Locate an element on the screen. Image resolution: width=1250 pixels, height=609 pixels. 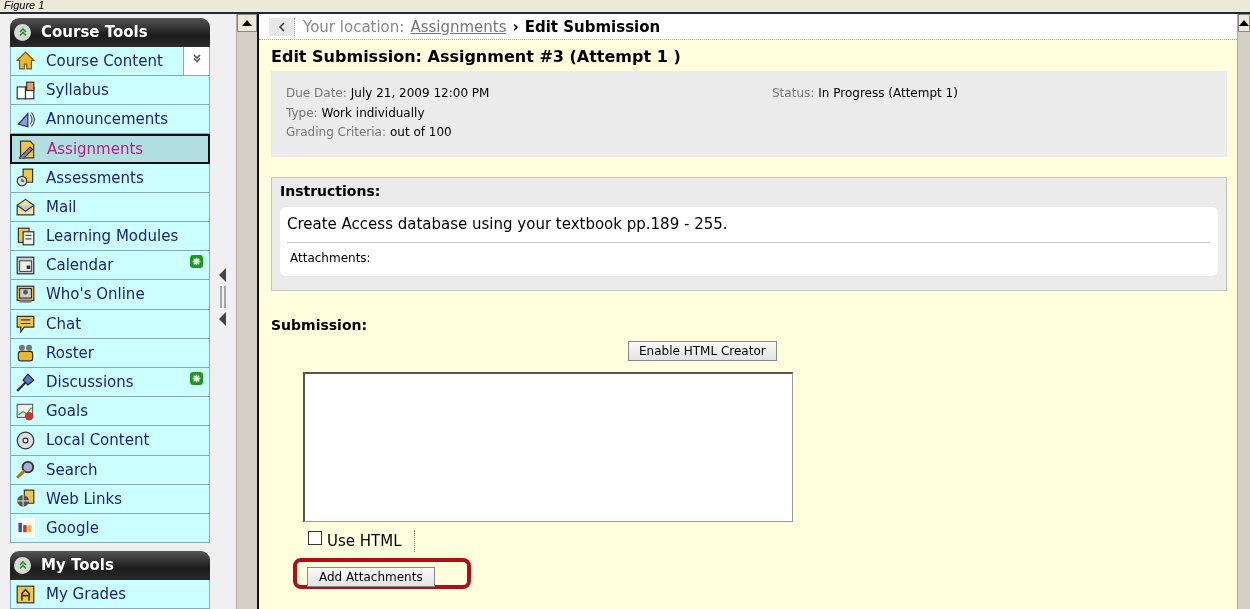
field-label: Grading Criteria: is located at coordinates (336, 132).